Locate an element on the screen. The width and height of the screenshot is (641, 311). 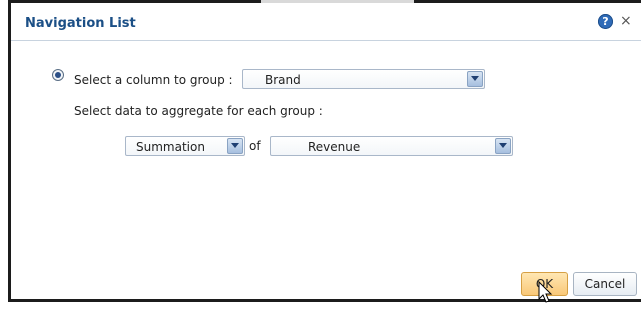
cancel-button: Cancel is located at coordinates (605, 284).